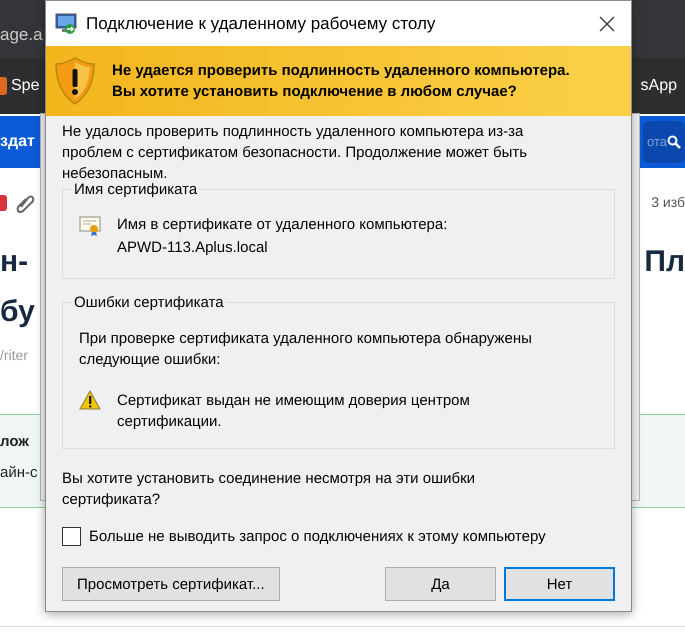  I want to click on paperclip-icon, so click(25, 202).